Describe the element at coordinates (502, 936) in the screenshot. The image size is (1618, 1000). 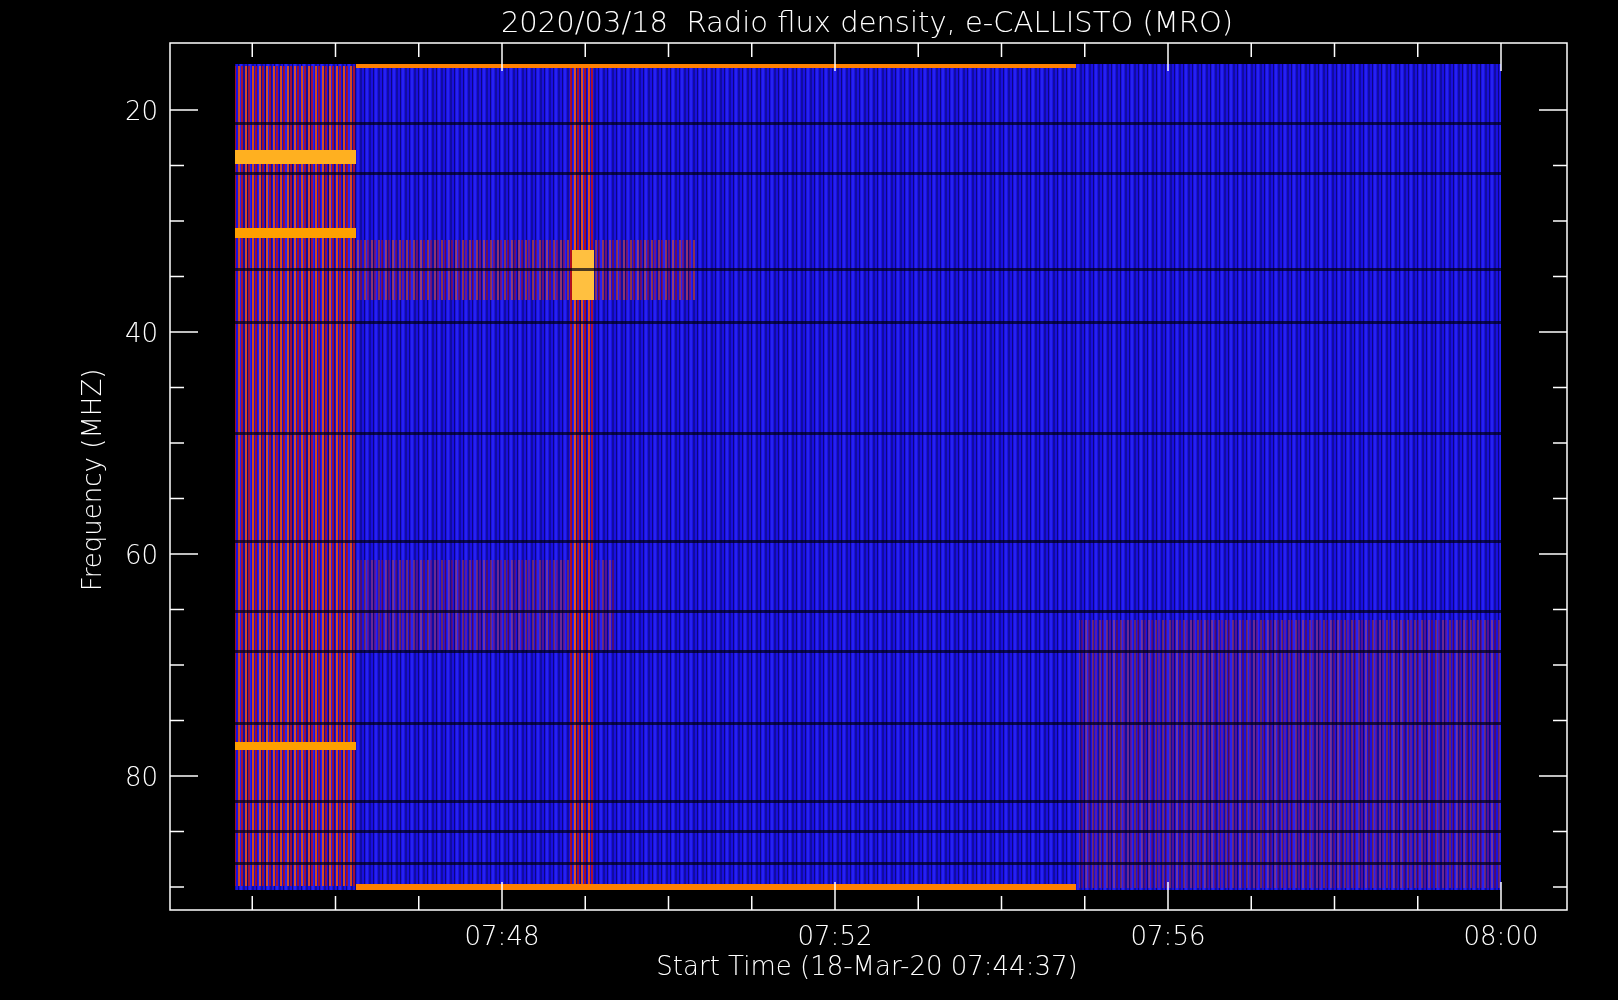
I see `tick-label: 07:48` at that location.